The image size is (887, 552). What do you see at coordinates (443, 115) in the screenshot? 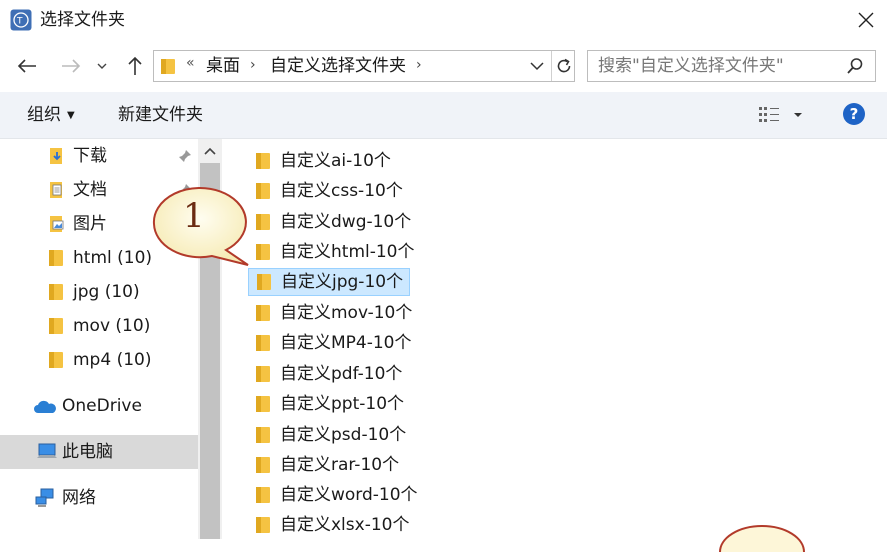
I see `command-bar: 组织 ▼ 新建文件夹` at bounding box center [443, 115].